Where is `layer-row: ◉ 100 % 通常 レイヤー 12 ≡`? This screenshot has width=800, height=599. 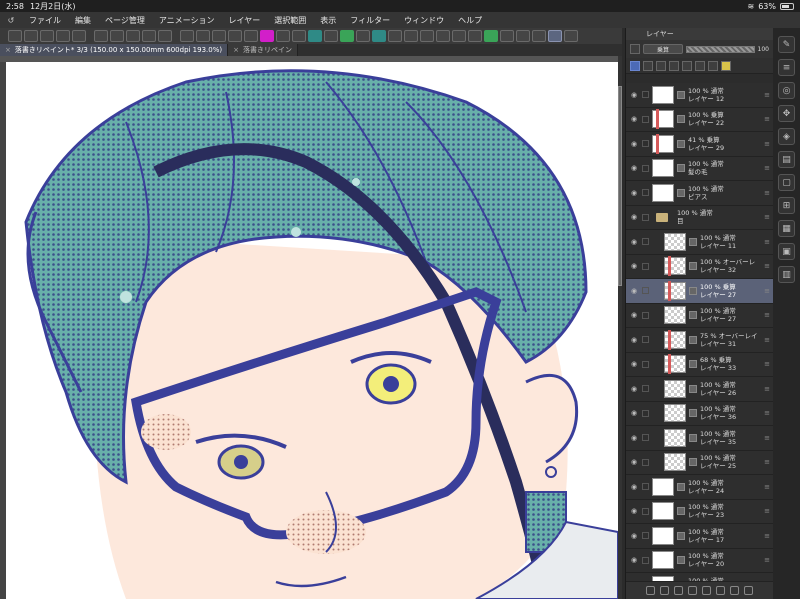 layer-row: ◉ 100 % 通常 レイヤー 12 ≡ is located at coordinates (700, 95).